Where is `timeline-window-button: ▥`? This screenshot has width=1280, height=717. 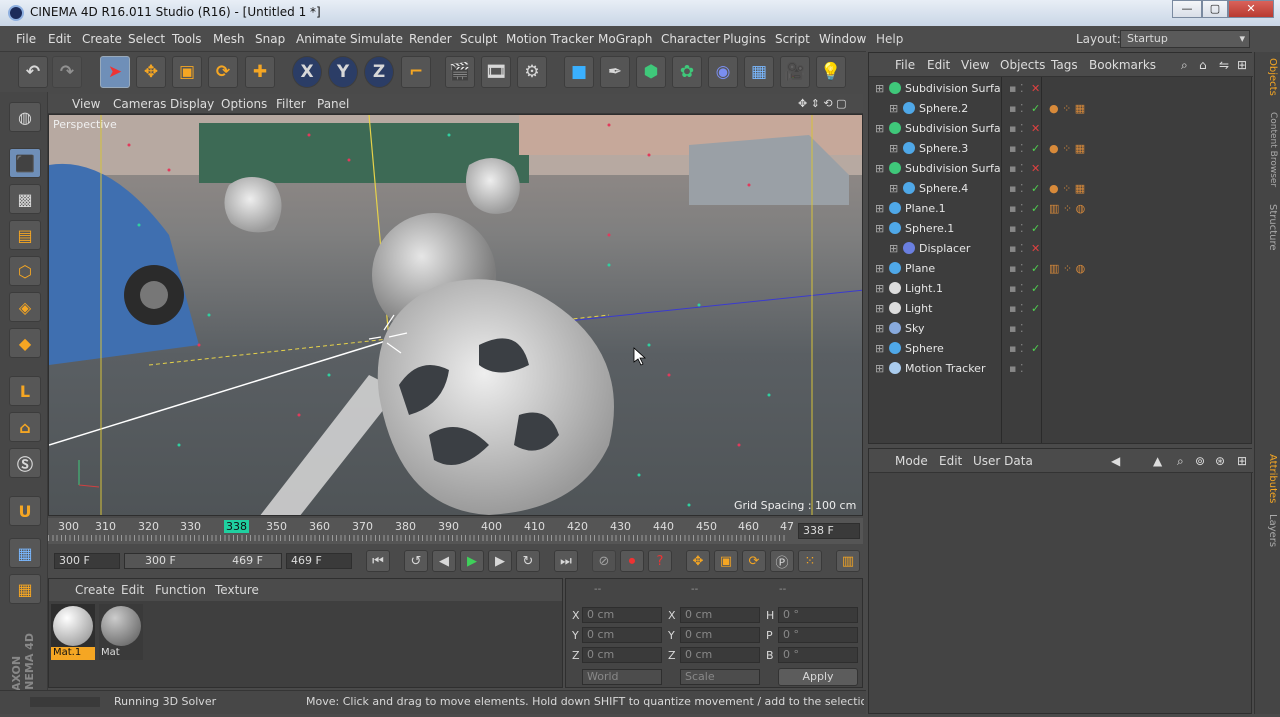 timeline-window-button: ▥ is located at coordinates (848, 561).